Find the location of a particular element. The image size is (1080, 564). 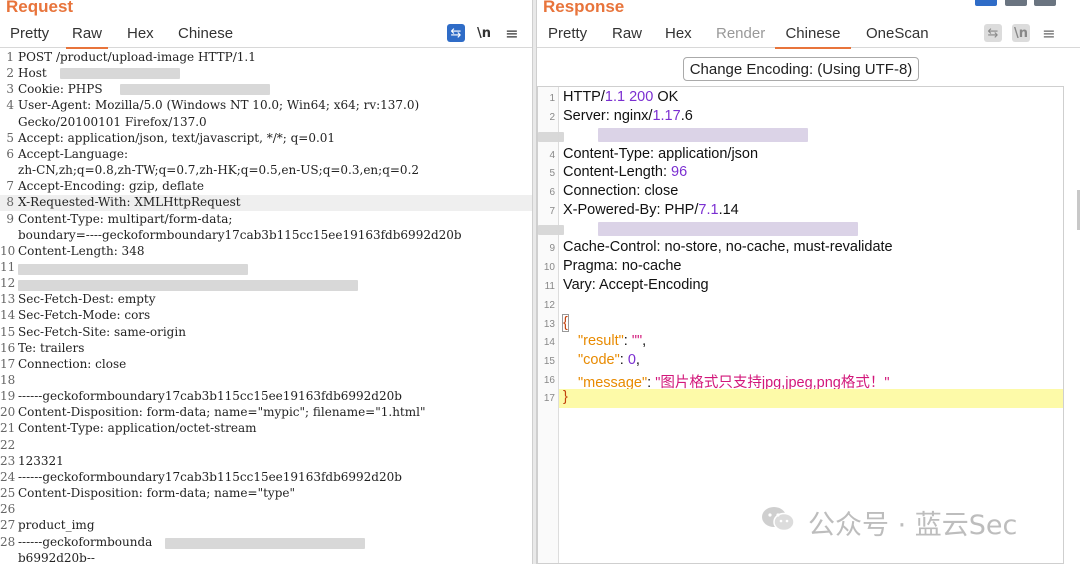

response-title: Response is located at coordinates (584, 8).